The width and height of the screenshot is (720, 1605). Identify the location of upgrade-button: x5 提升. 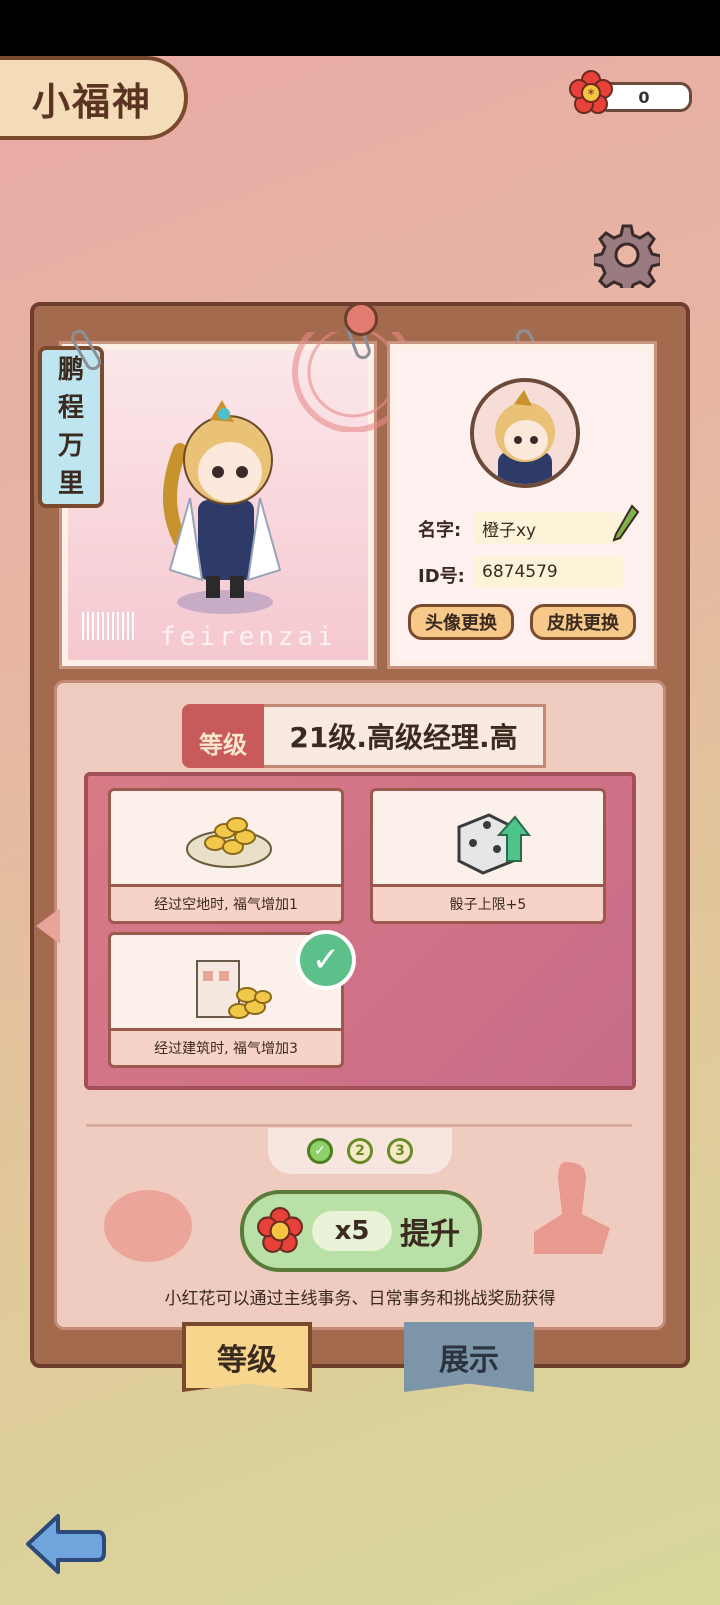
(361, 1231).